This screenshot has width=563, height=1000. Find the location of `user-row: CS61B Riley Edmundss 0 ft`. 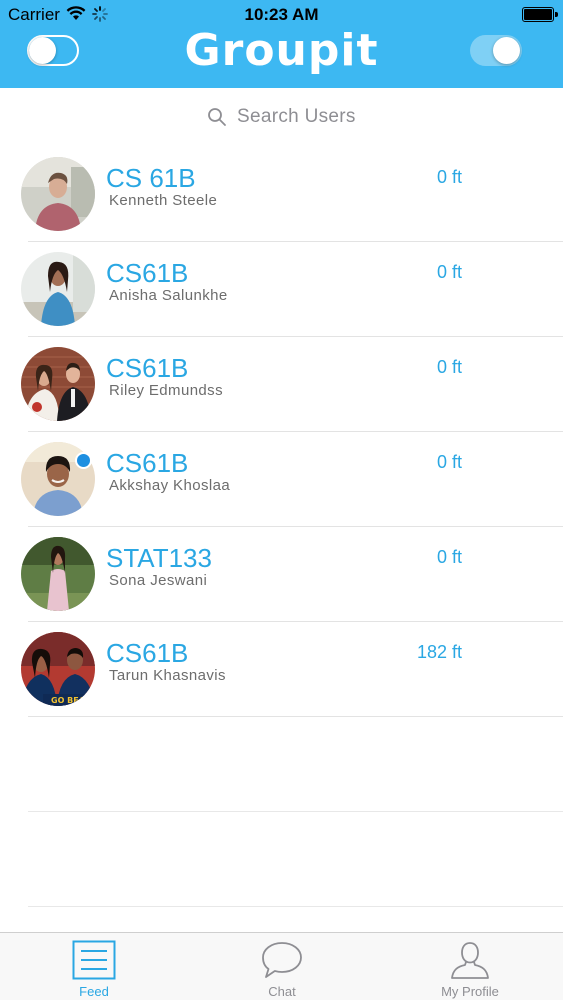

user-row: CS61B Riley Edmundss 0 ft is located at coordinates (281, 384).